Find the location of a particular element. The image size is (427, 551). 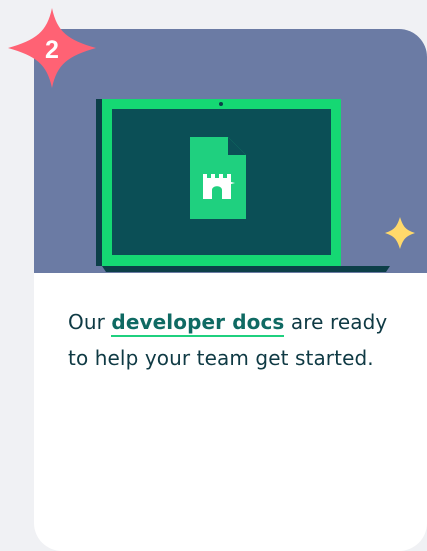

camera-dot is located at coordinates (221, 104).